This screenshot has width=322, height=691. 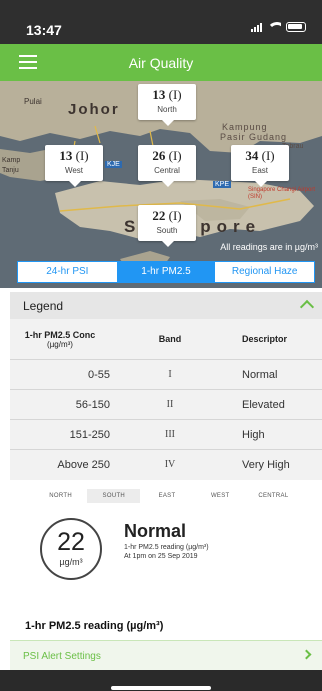 I want to click on legend-table-header: 1-hr PM2.5 Conc (µg/m³) Band Descriptor, so click(x=166, y=339).